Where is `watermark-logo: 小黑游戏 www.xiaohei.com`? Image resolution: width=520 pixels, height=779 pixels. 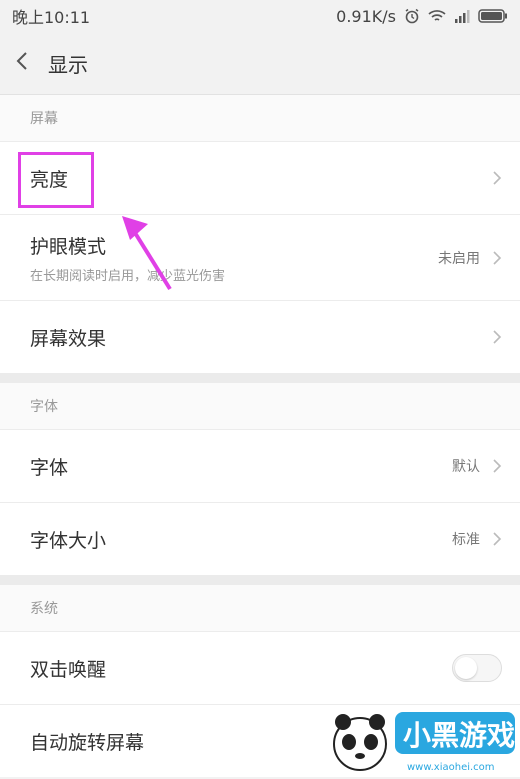
watermark-logo: 小黑游戏 www.xiaohei.com is located at coordinates (422, 737).